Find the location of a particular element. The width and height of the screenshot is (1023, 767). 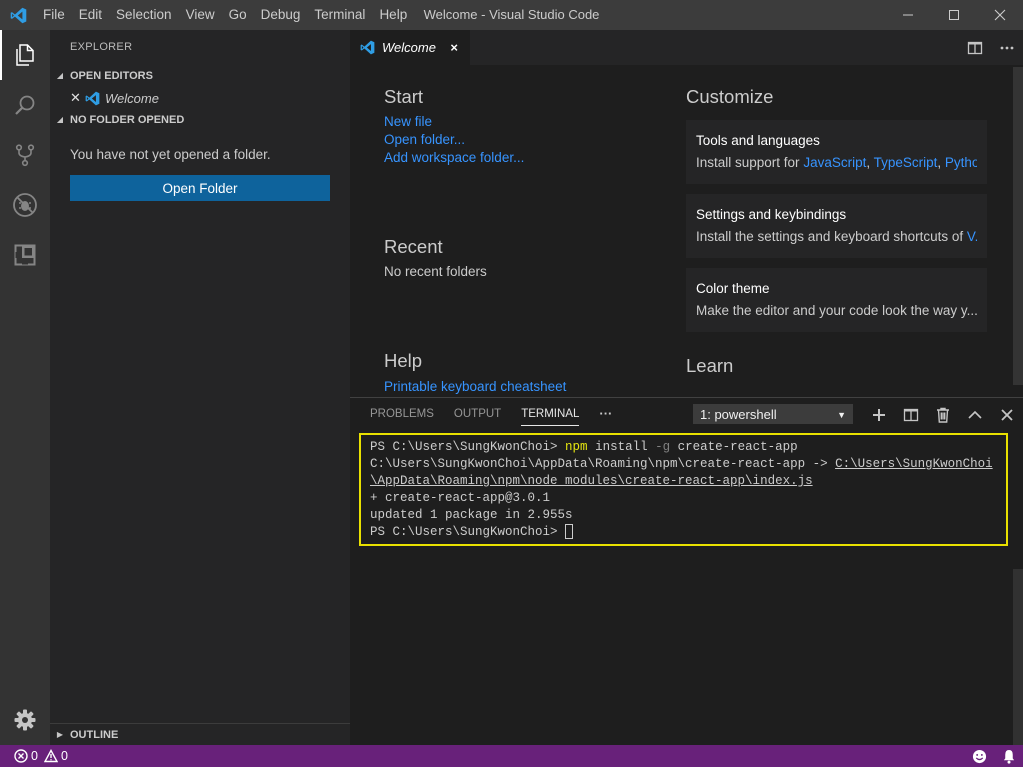

notifications-button is located at coordinates (1008, 756).